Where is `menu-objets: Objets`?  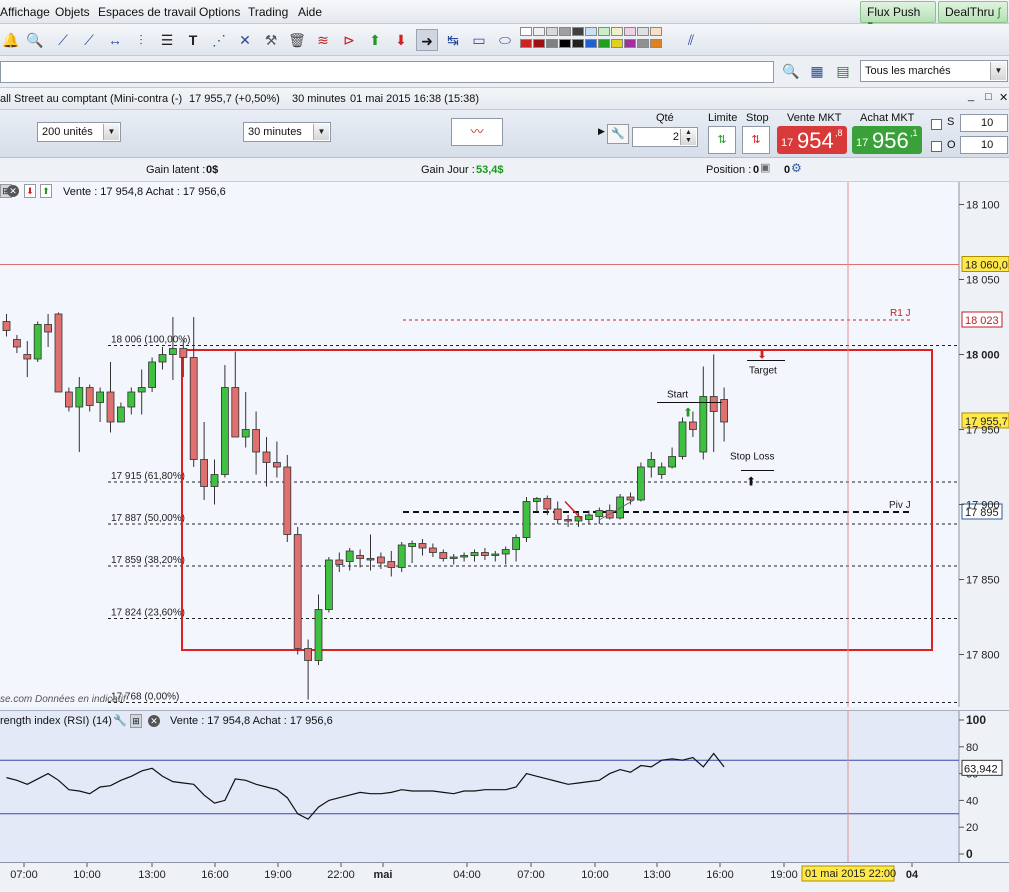 menu-objets: Objets is located at coordinates (72, 12).